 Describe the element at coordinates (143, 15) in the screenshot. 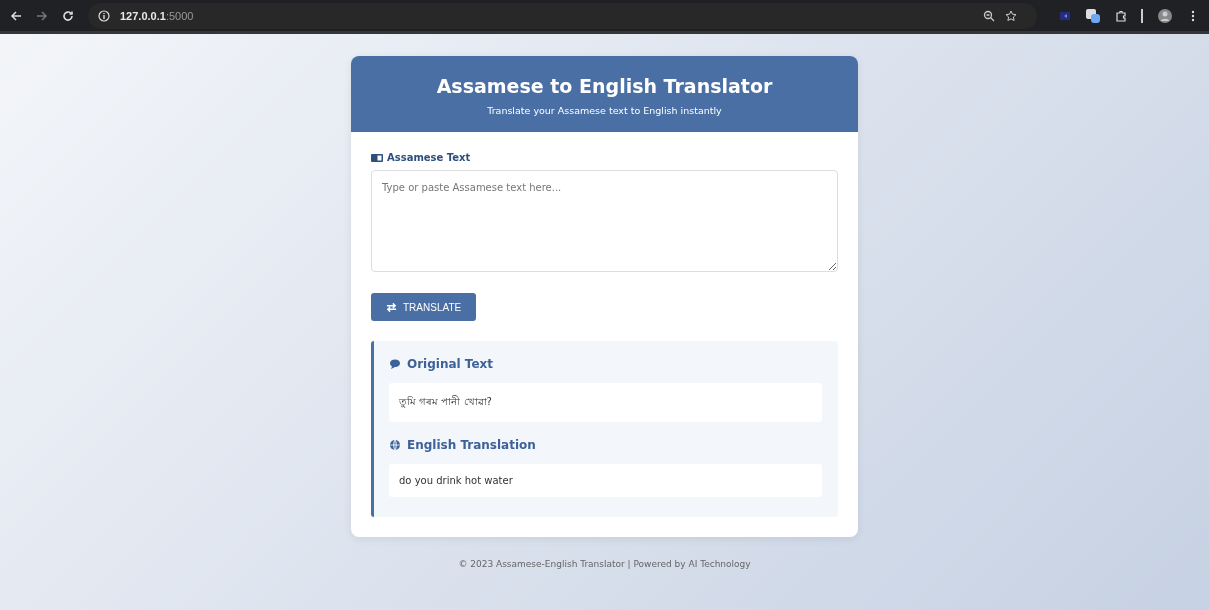

I see `url-host: 127.0.0.1` at that location.